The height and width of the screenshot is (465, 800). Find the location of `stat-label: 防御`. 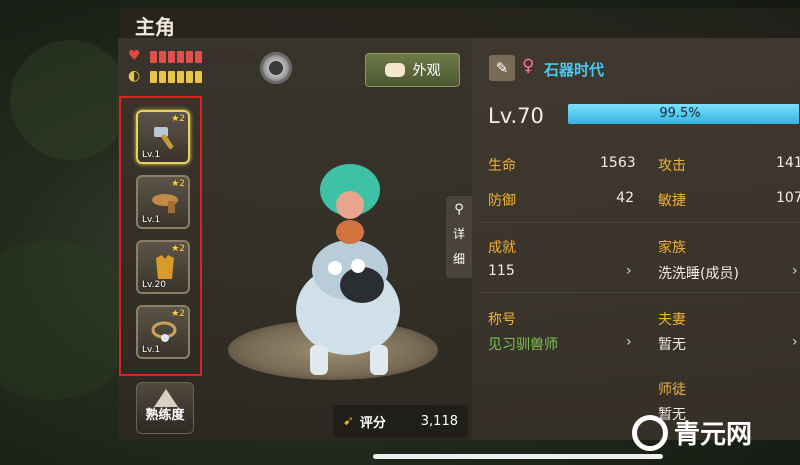

stat-label: 防御 is located at coordinates (502, 201).